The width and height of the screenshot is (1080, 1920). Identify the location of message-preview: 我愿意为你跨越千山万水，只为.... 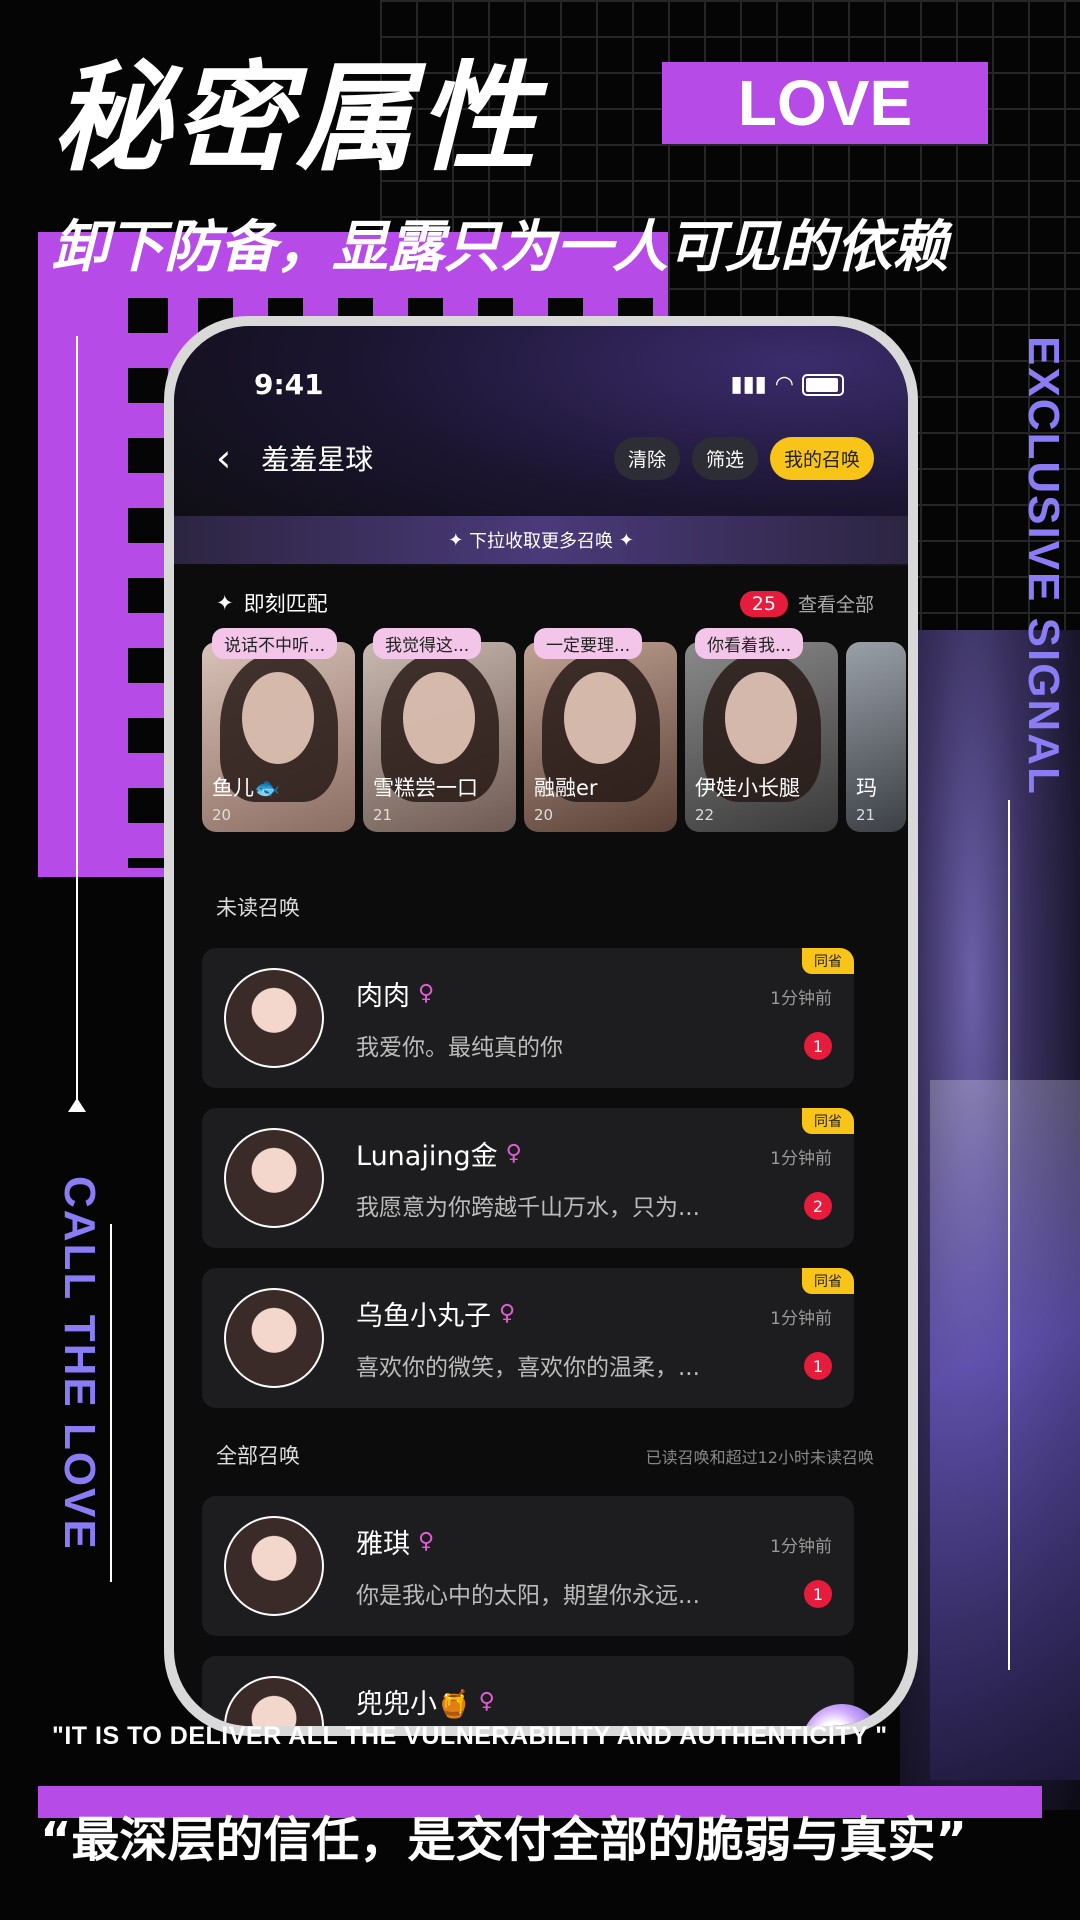
(528, 1208).